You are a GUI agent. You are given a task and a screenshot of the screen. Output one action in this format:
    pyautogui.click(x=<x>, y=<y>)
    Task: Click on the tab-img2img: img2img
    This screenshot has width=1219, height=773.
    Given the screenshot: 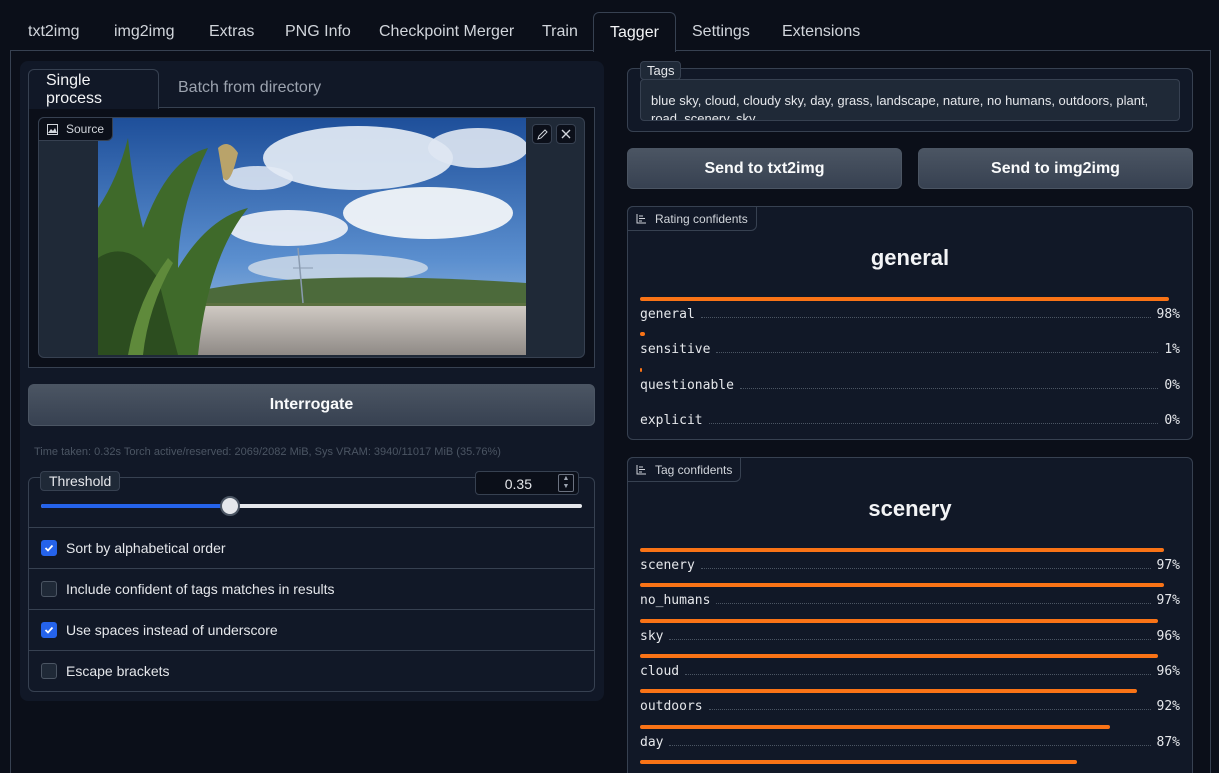 What is the action you would take?
    pyautogui.click(x=144, y=32)
    